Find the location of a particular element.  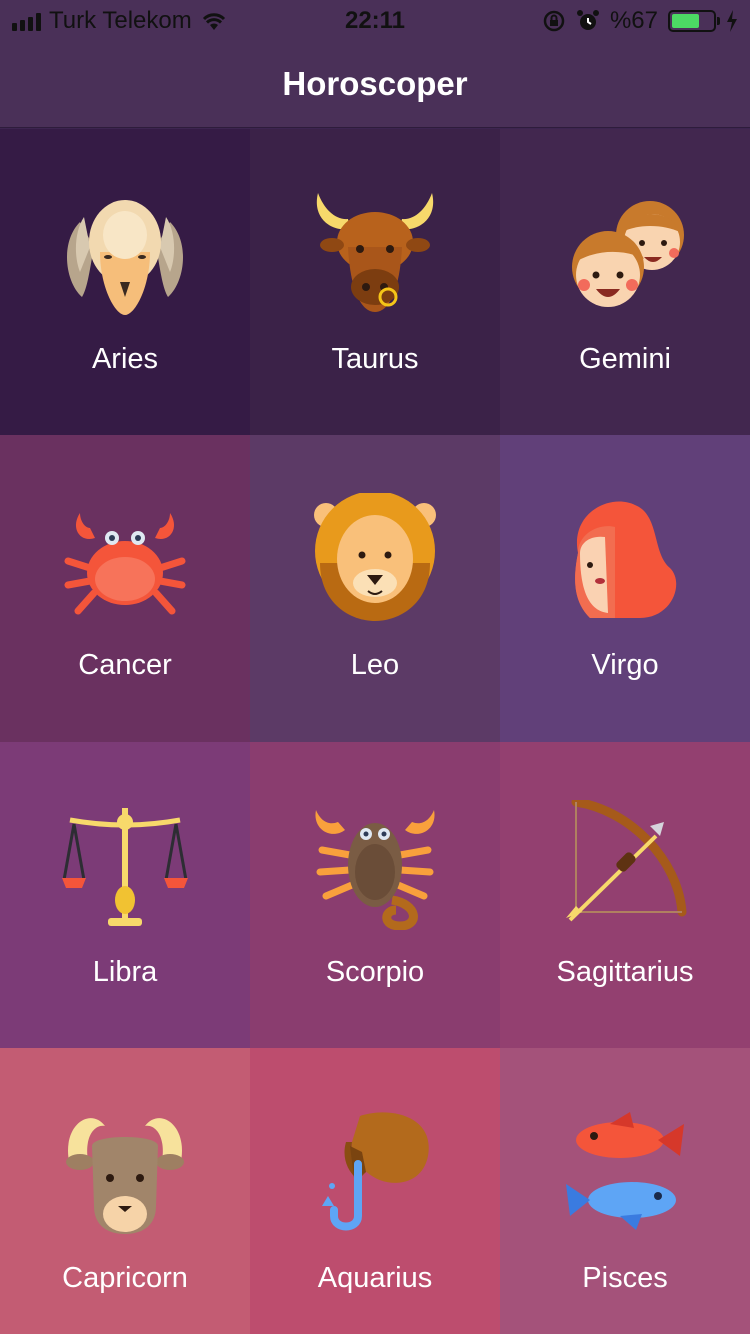

sign-label: Scorpio is located at coordinates (375, 972).